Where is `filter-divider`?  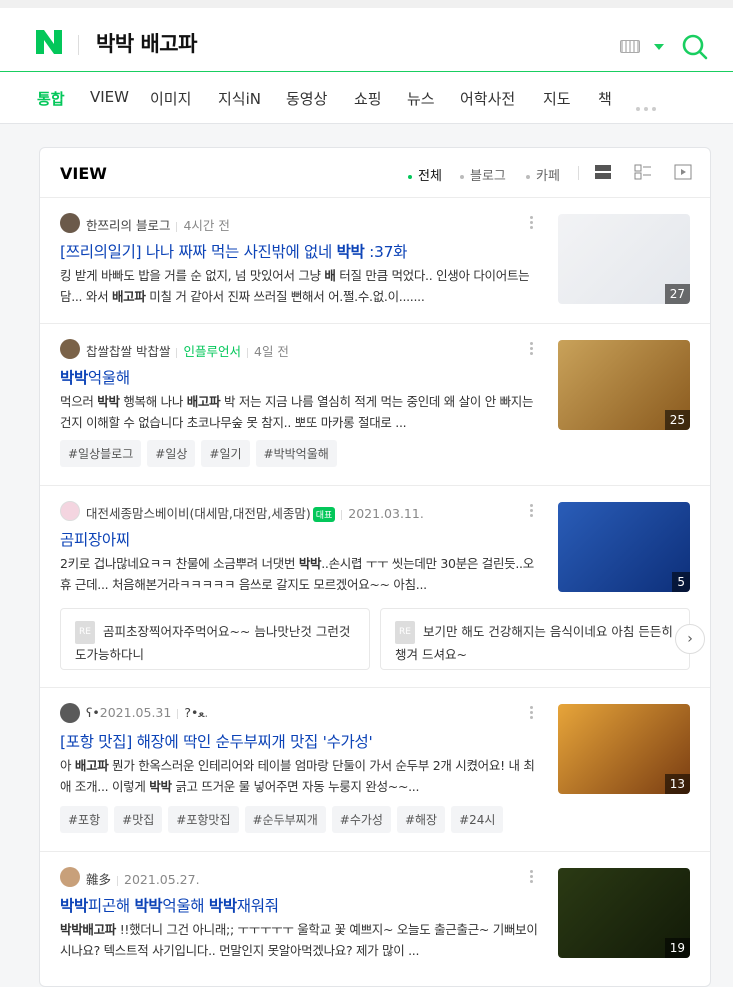 filter-divider is located at coordinates (578, 173).